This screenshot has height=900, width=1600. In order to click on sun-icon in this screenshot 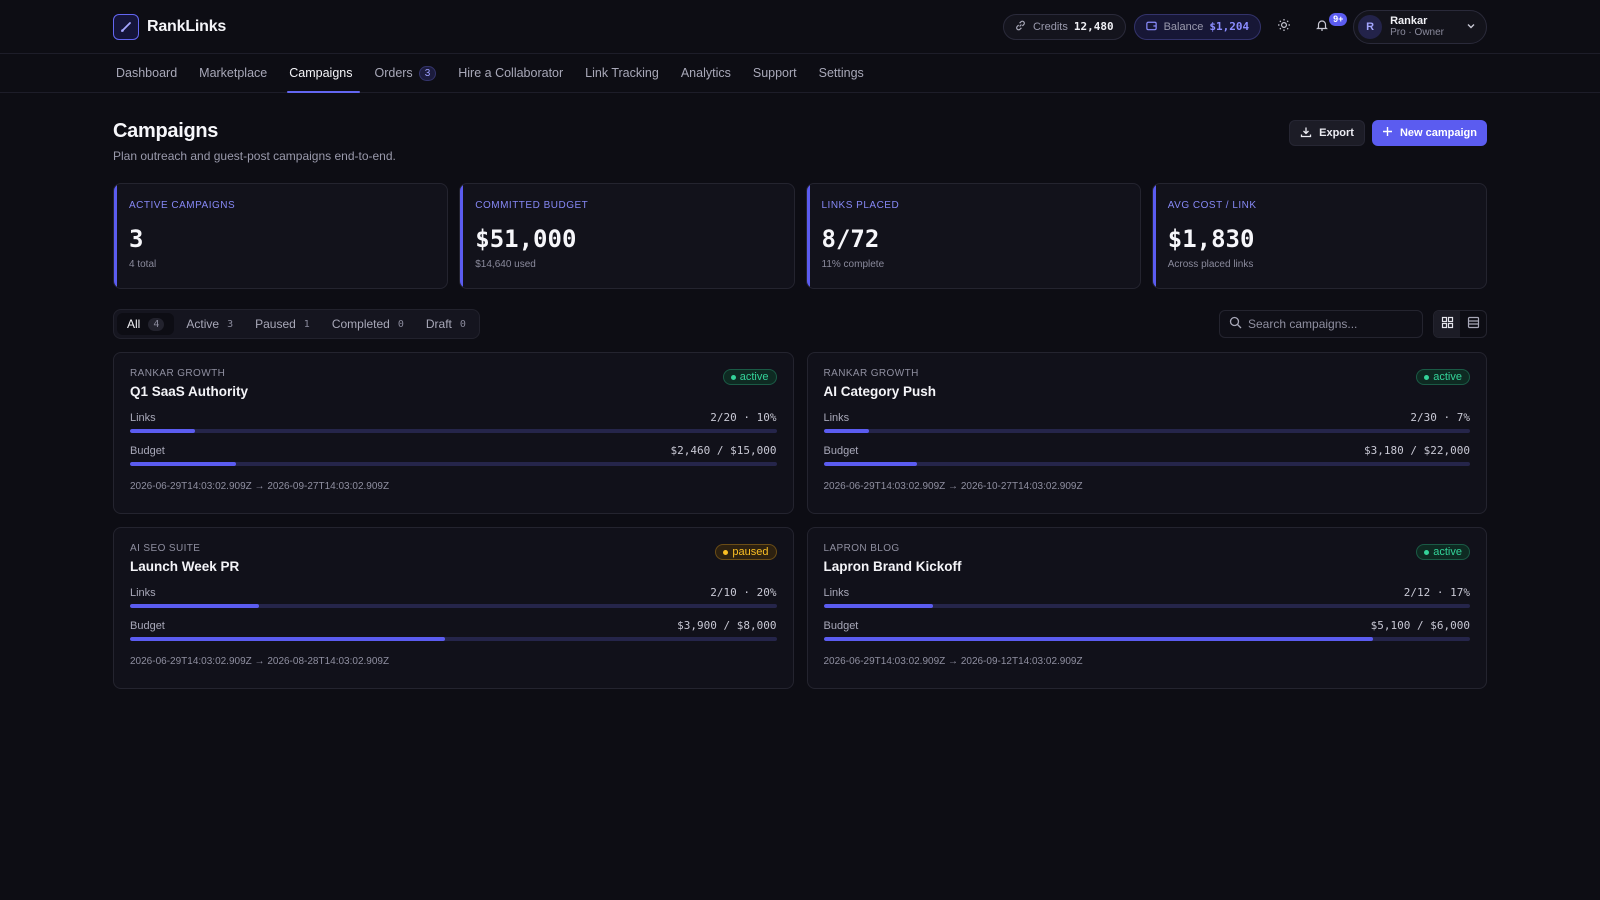, I will do `click(1284, 26)`.